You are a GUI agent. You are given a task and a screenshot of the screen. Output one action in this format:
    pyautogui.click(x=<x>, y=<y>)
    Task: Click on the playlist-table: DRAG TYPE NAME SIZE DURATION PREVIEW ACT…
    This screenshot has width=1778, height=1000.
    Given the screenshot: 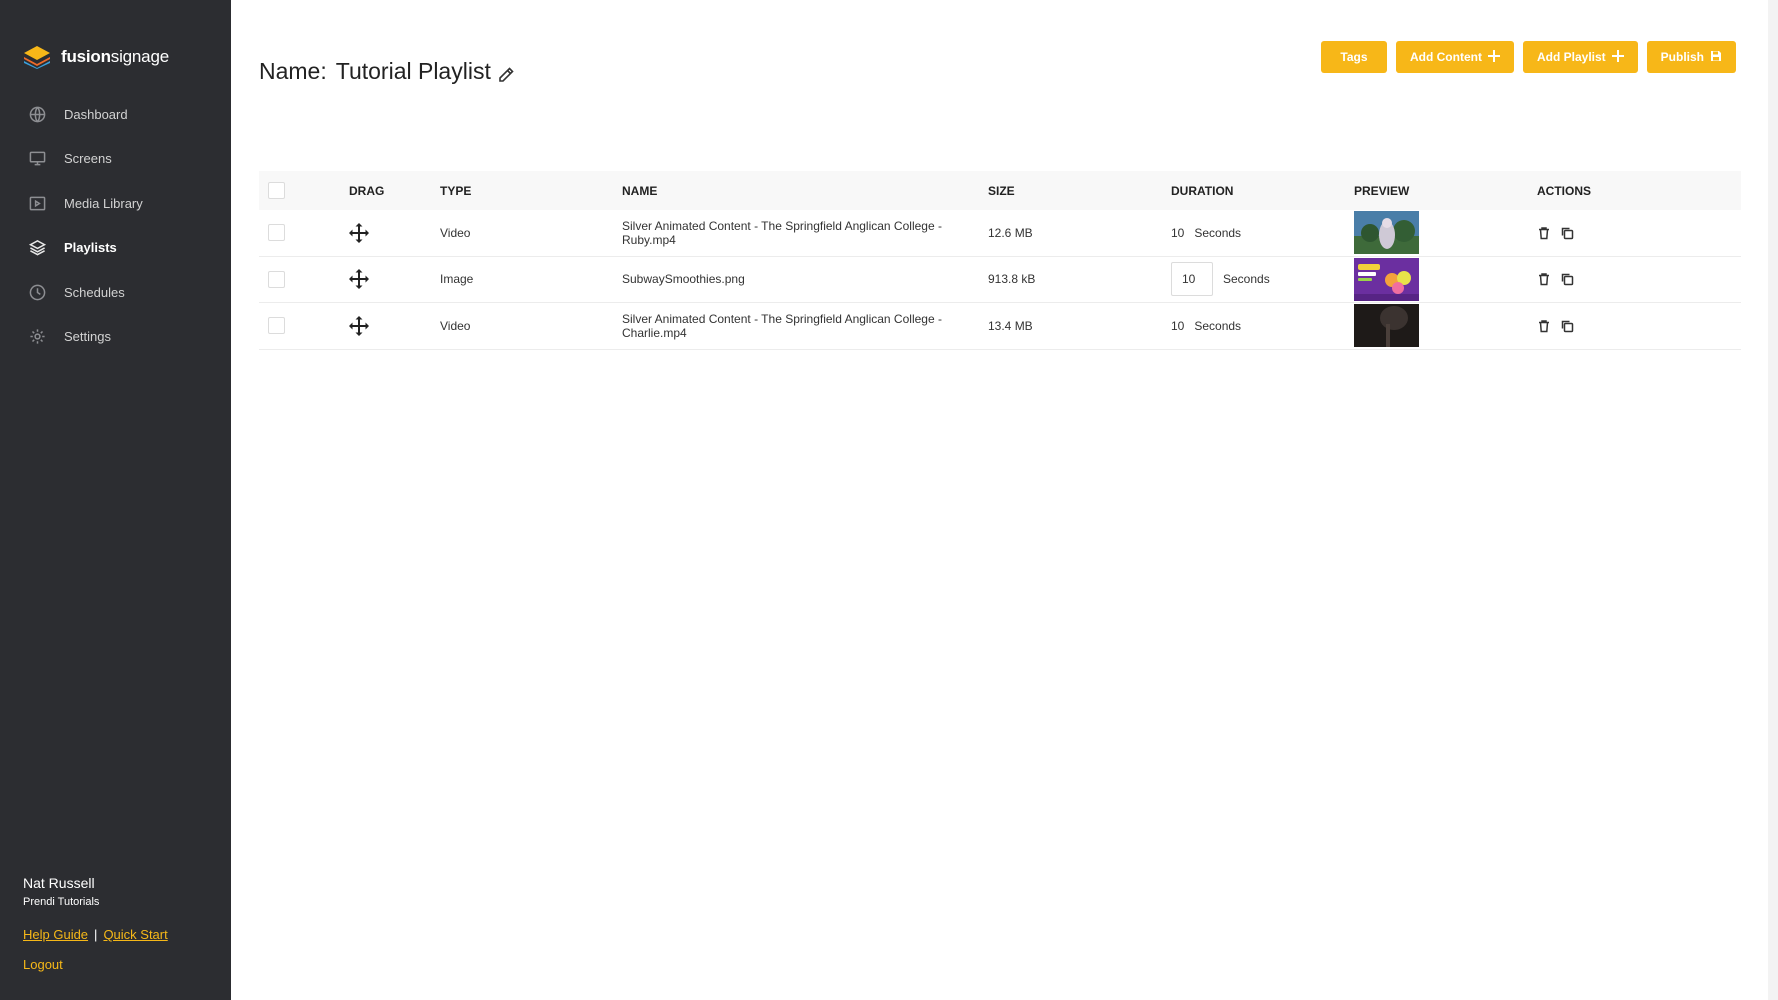 What is the action you would take?
    pyautogui.click(x=1000, y=260)
    